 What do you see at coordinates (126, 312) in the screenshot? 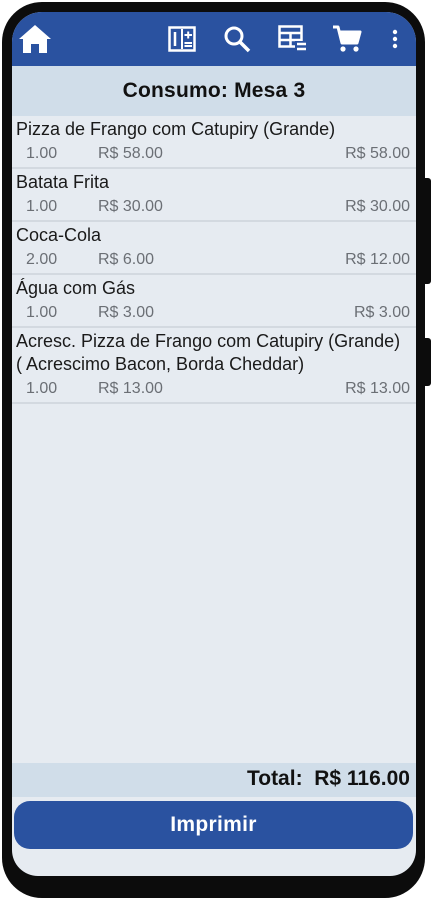
I see `item-unit-price: R$ 3.00` at bounding box center [126, 312].